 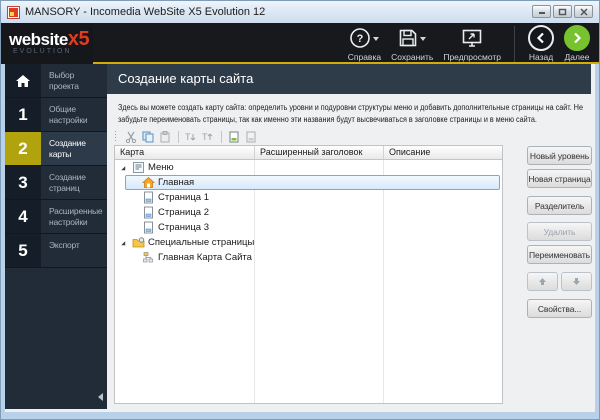 I want to click on home-page-icon, so click(x=148, y=182).